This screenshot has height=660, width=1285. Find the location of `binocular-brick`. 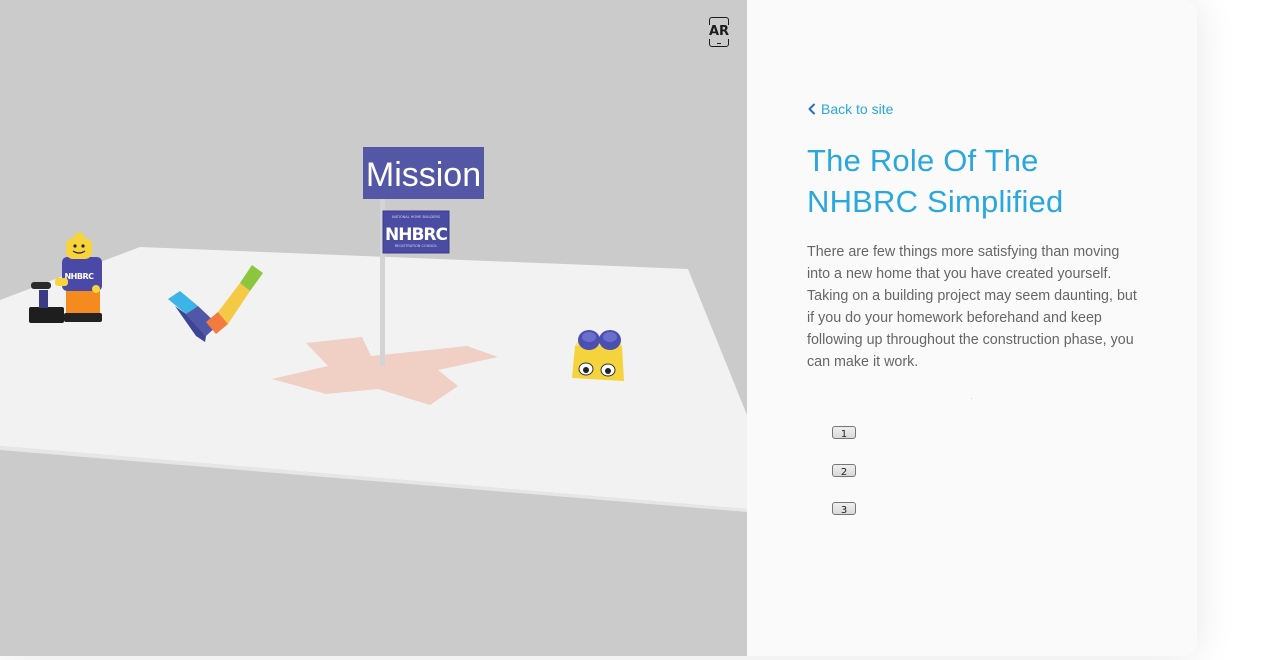

binocular-brick is located at coordinates (598, 355).